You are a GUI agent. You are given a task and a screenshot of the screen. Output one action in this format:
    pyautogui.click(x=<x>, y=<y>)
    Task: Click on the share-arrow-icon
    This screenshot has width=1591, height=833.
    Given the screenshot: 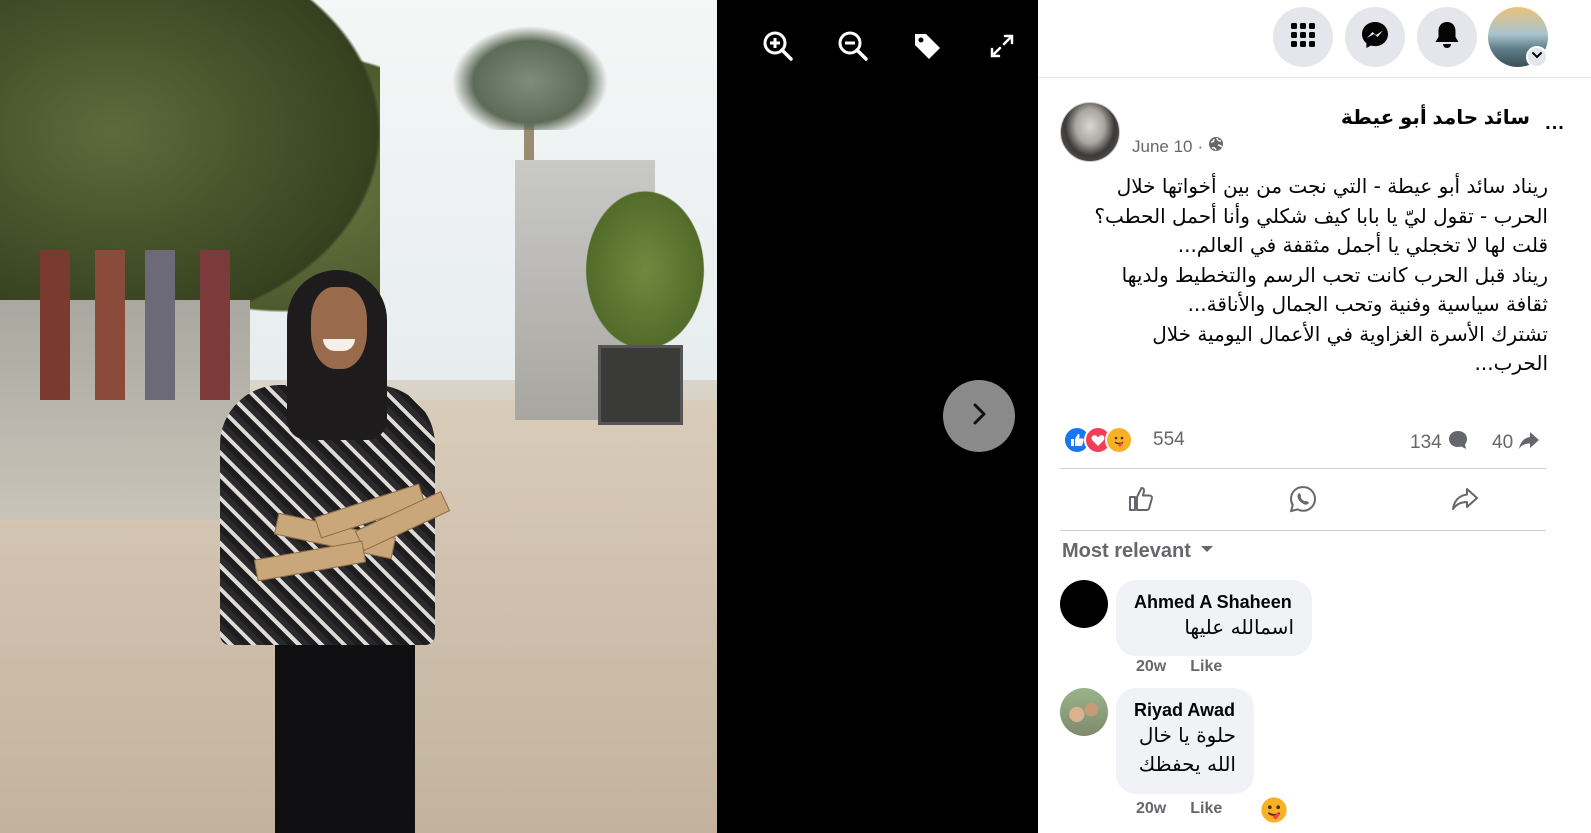 What is the action you would take?
    pyautogui.click(x=1529, y=443)
    